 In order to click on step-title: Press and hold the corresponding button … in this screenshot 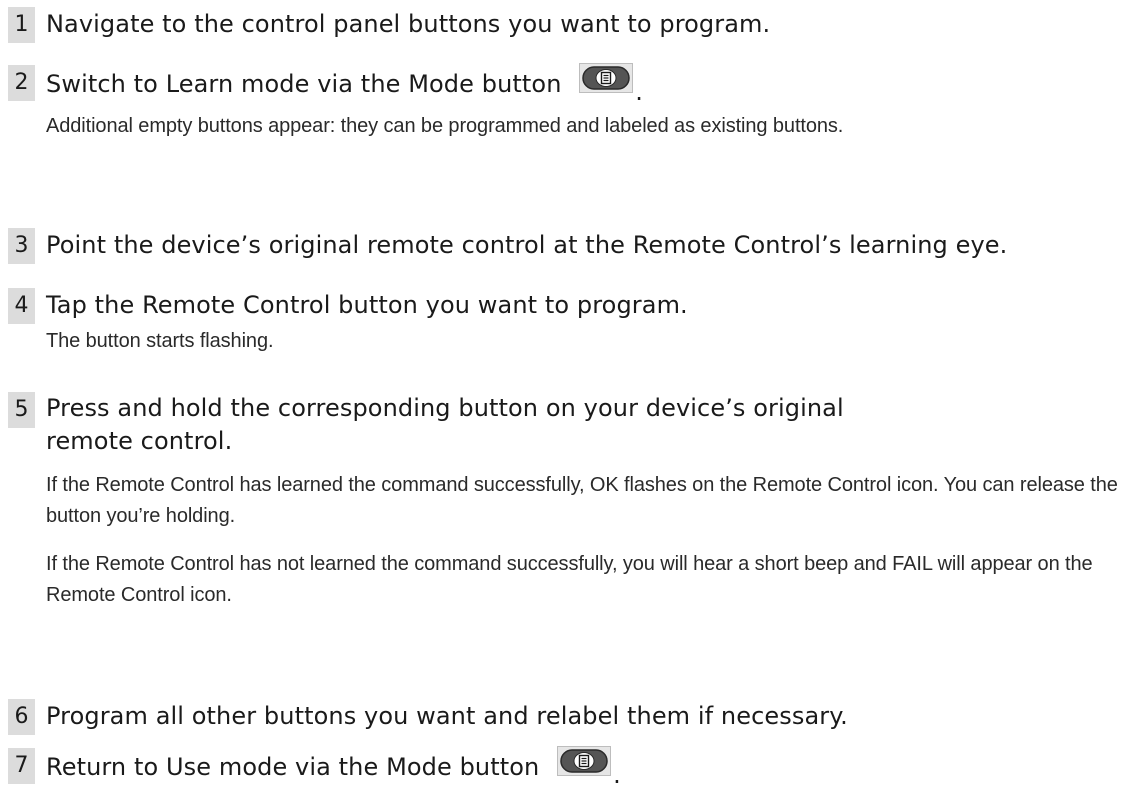, I will do `click(445, 424)`.